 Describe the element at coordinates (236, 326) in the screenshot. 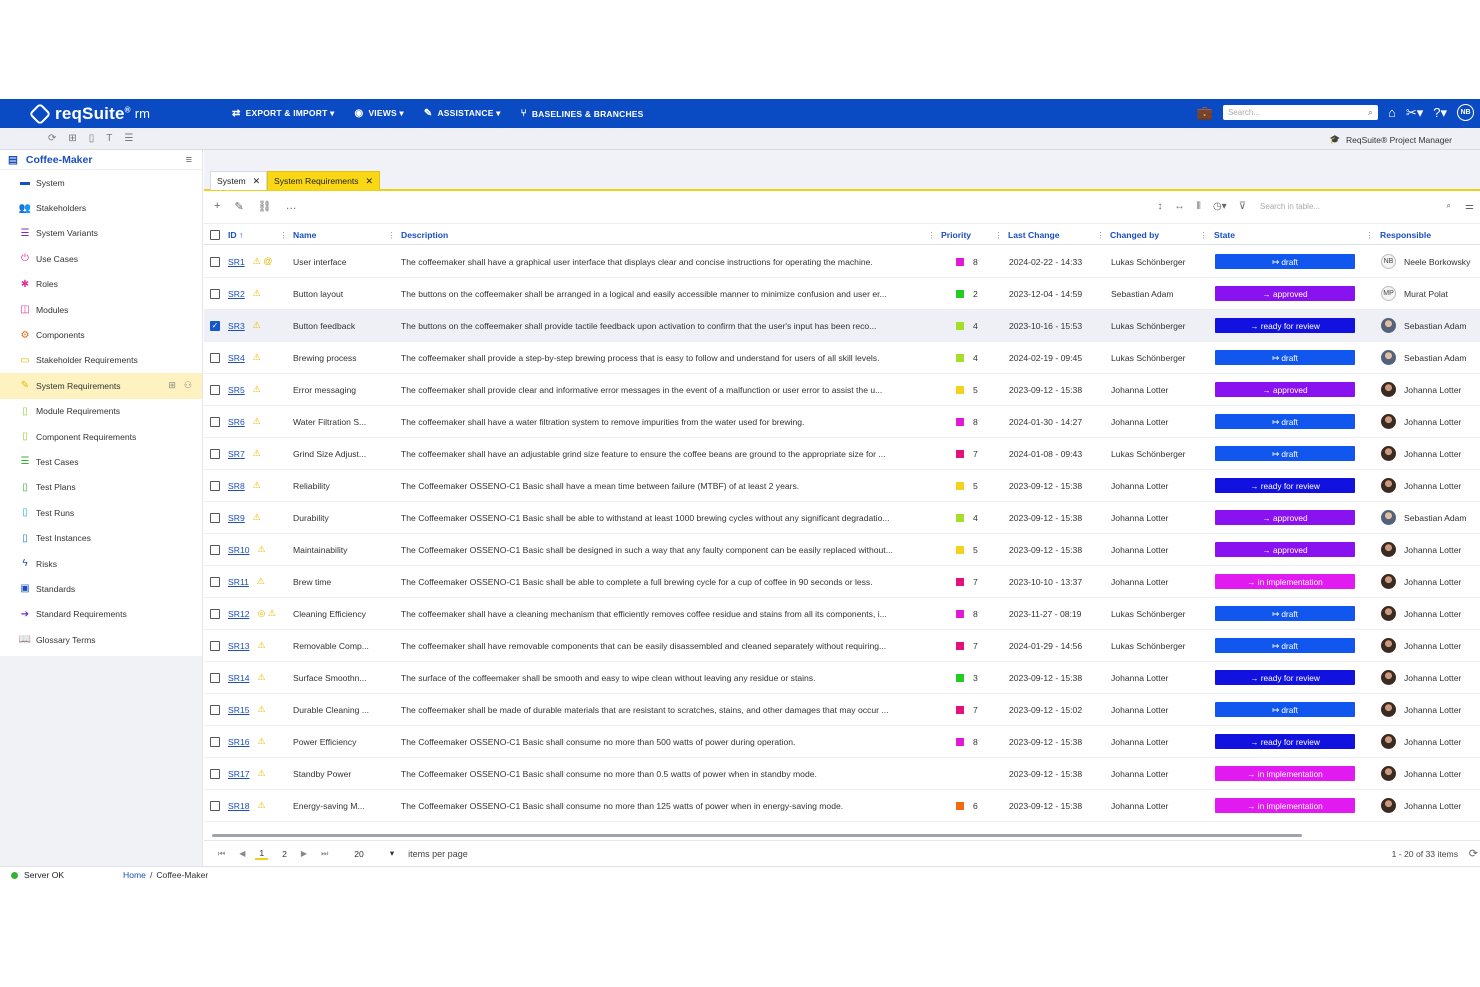

I see `requirement-id-link: SR3` at that location.